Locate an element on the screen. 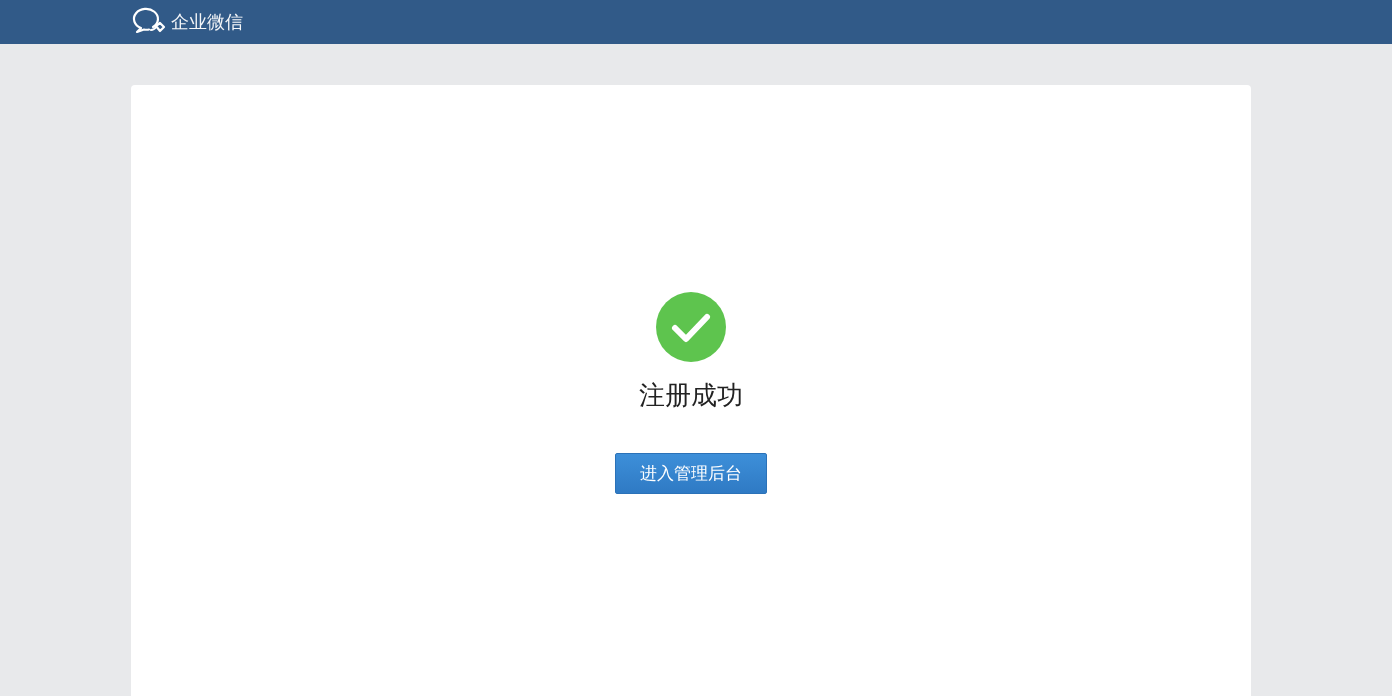 The height and width of the screenshot is (696, 1392). enter-admin-button: 进入管理后台 is located at coordinates (691, 473).